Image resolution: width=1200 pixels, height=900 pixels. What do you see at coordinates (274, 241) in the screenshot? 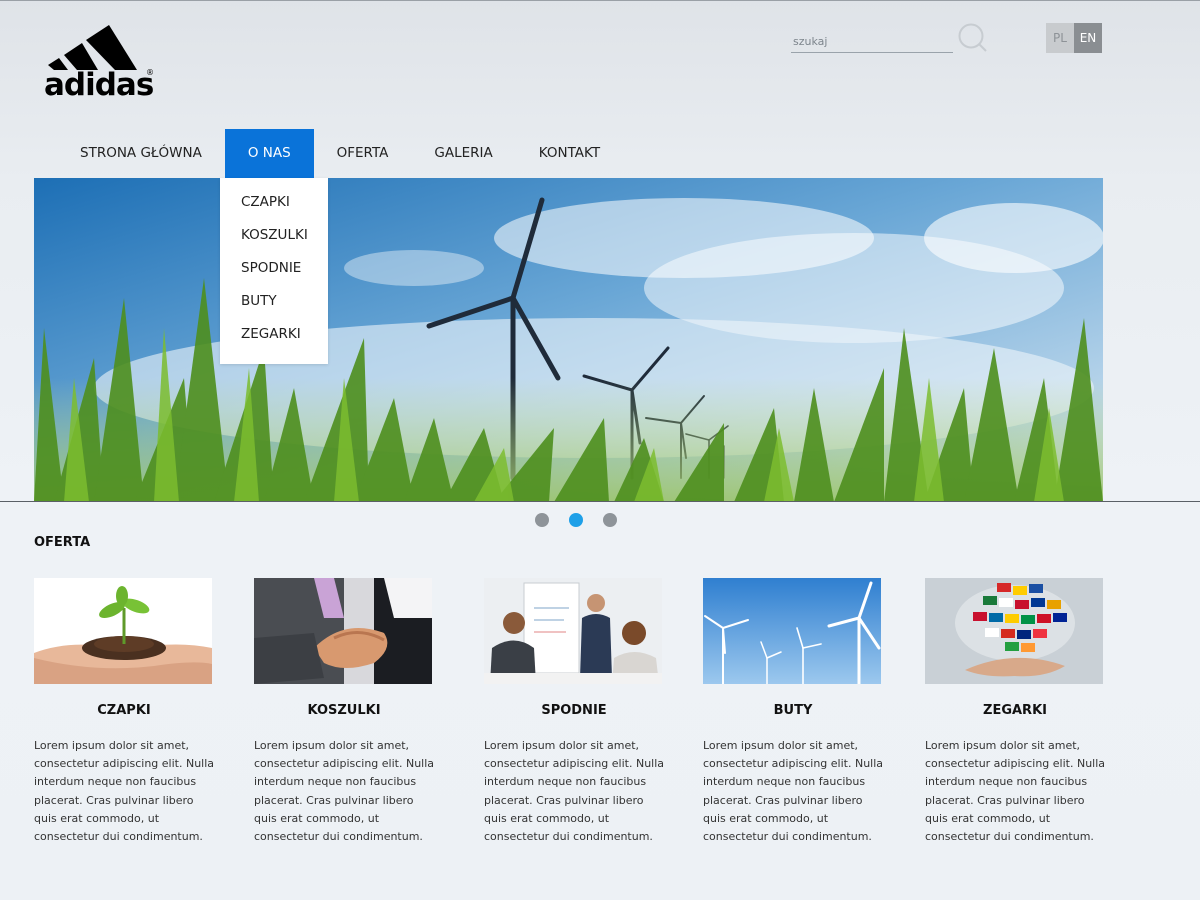
I see `dropdown-item-koszulki: KOSZULKI` at bounding box center [274, 241].